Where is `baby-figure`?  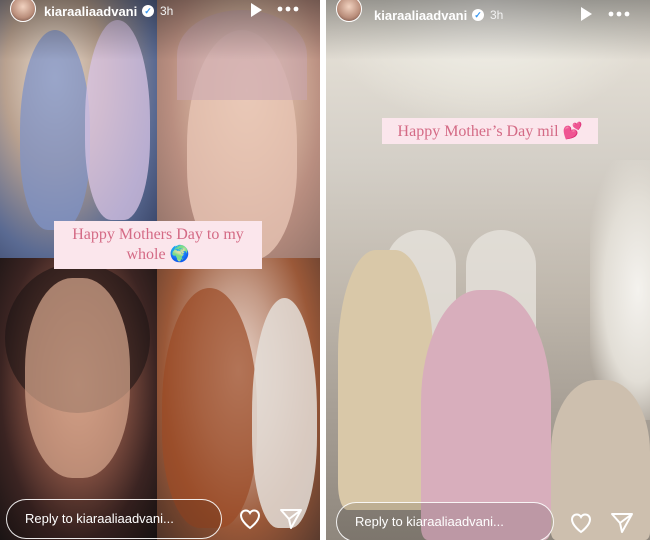
baby-figure is located at coordinates (284, 413).